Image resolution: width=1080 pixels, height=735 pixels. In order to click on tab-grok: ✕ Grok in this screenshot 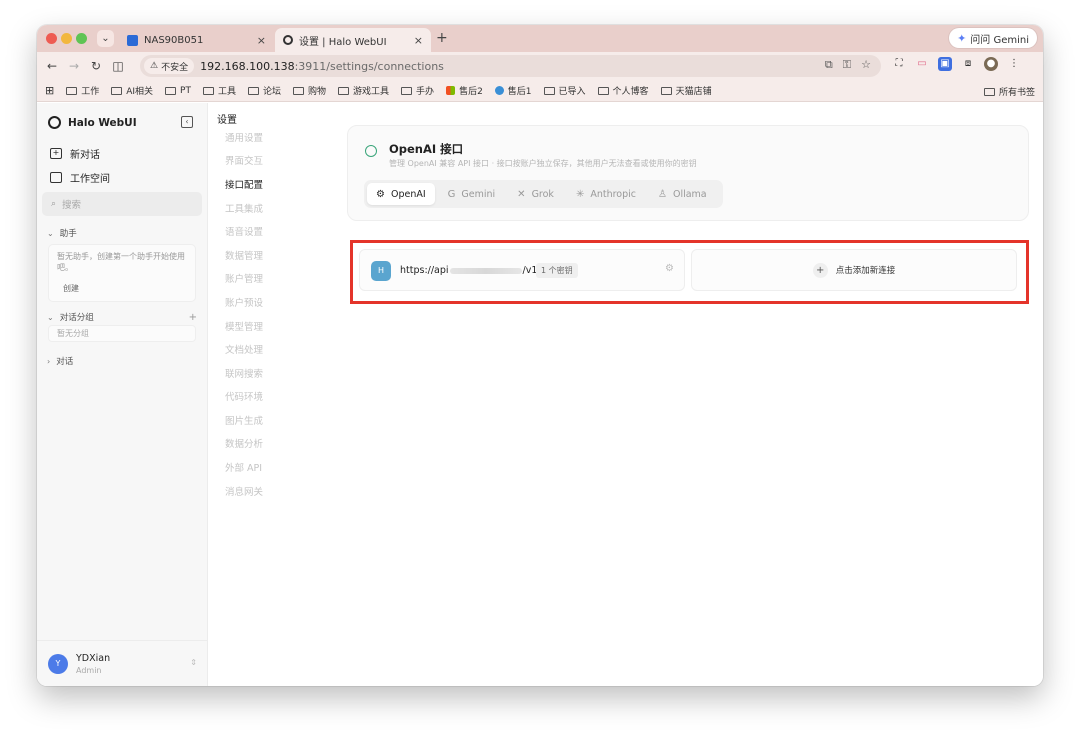, I will do `click(535, 194)`.